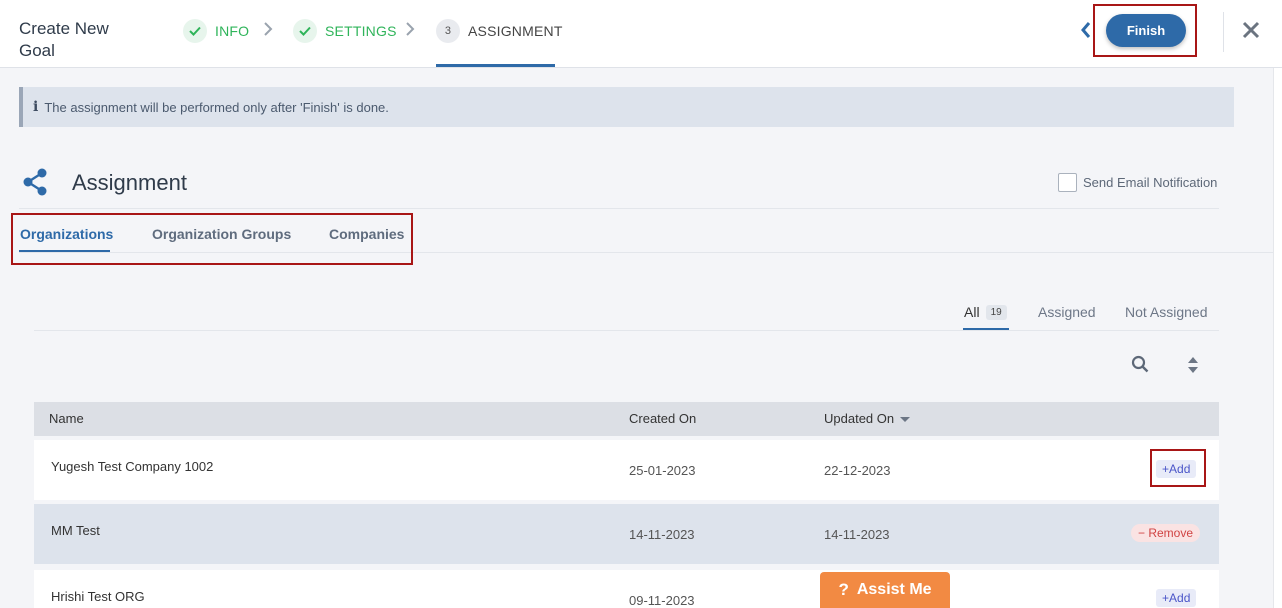 This screenshot has width=1282, height=608. I want to click on org-name: MM Test, so click(75, 530).